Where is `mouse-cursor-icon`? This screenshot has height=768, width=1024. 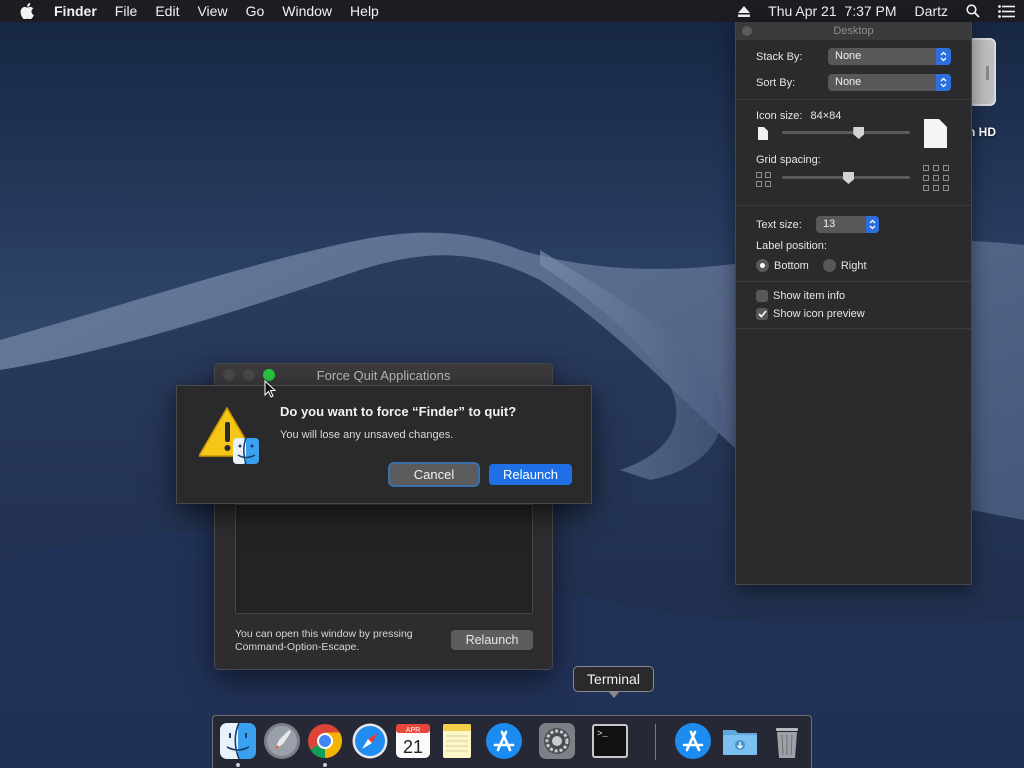
mouse-cursor-icon is located at coordinates (270, 389).